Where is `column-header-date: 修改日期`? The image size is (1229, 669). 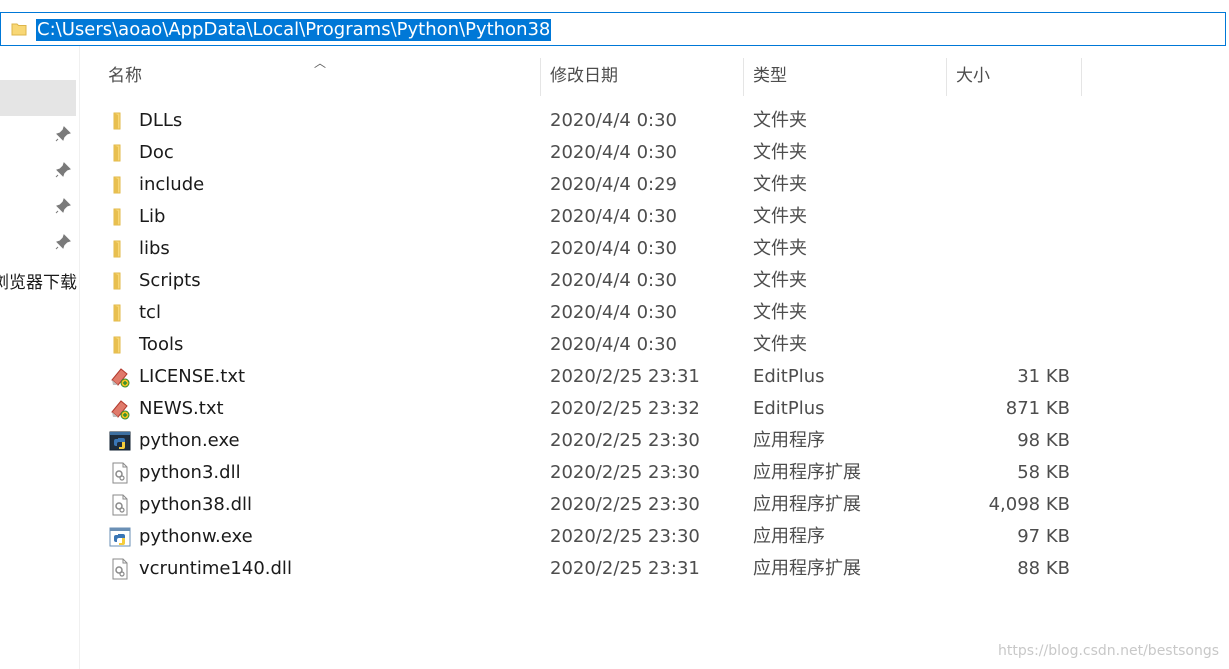 column-header-date: 修改日期 is located at coordinates (584, 76).